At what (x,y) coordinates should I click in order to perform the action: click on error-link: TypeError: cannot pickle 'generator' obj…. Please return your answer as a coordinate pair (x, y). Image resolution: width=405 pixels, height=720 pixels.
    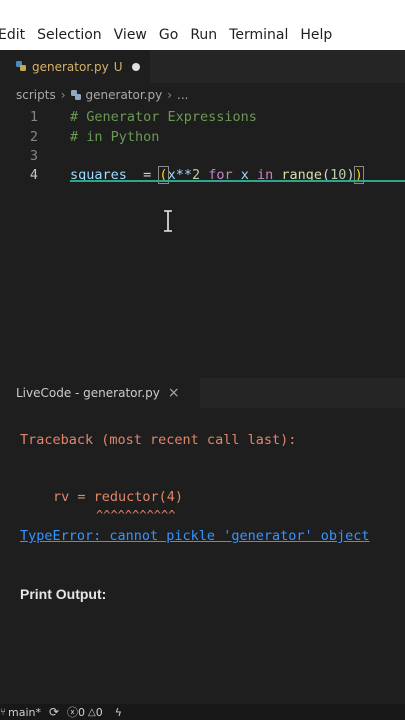
    Looking at the image, I should click on (195, 536).